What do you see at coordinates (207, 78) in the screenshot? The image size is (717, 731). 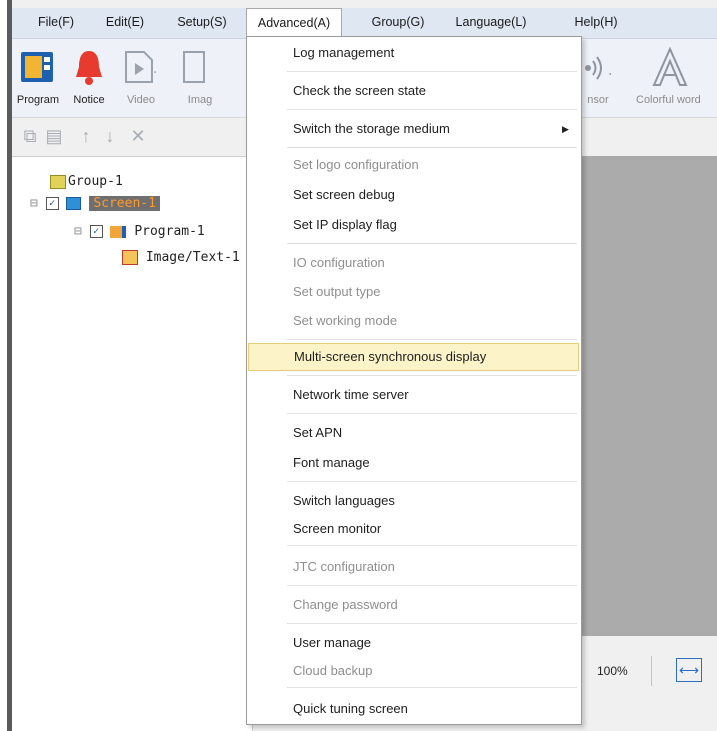 I see `image-tool: Imag` at bounding box center [207, 78].